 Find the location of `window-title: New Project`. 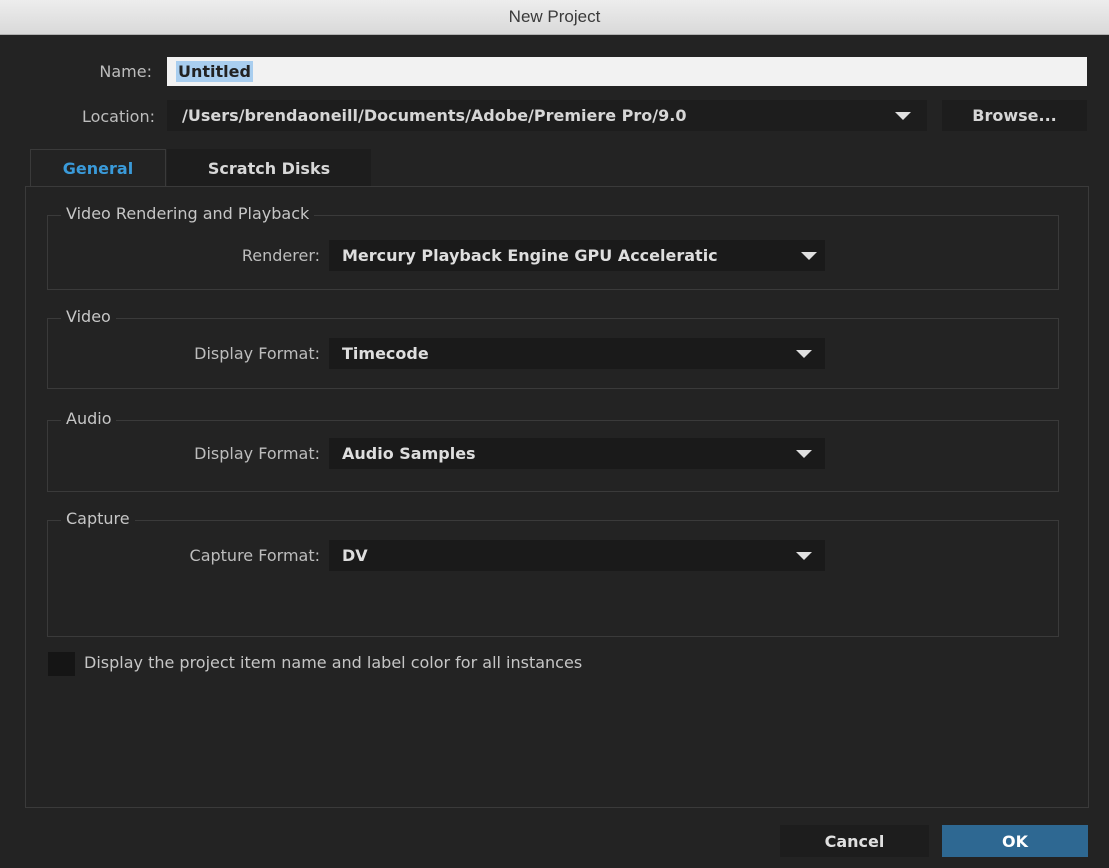

window-title: New Project is located at coordinates (554, 16).